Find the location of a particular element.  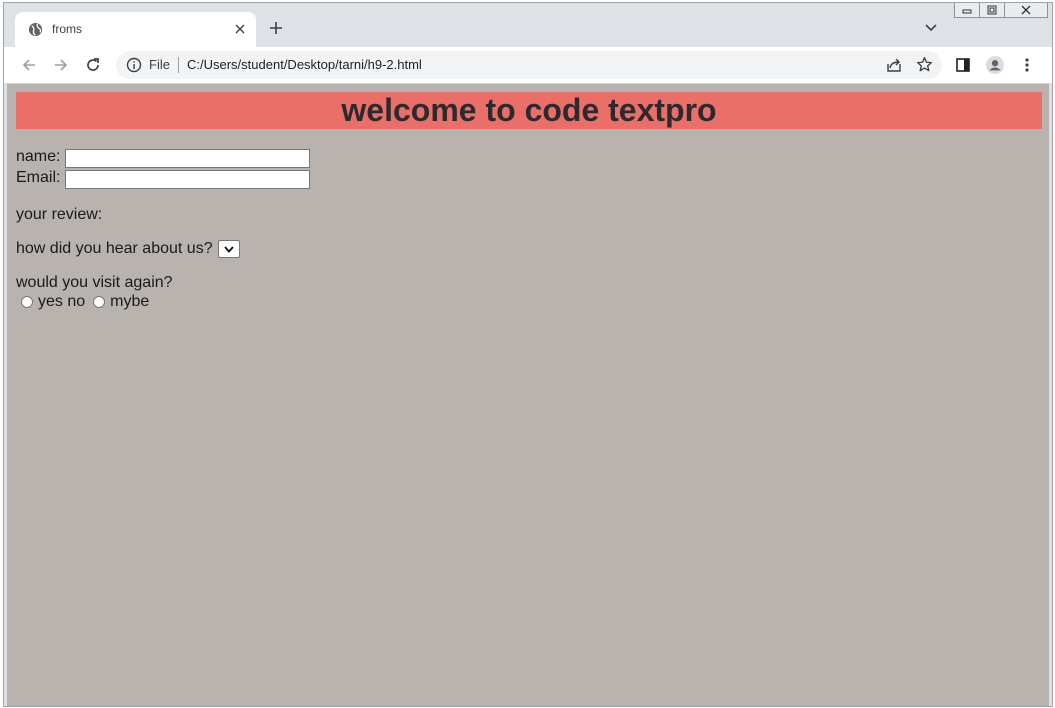

tab-strip: froms is located at coordinates (528, 25).